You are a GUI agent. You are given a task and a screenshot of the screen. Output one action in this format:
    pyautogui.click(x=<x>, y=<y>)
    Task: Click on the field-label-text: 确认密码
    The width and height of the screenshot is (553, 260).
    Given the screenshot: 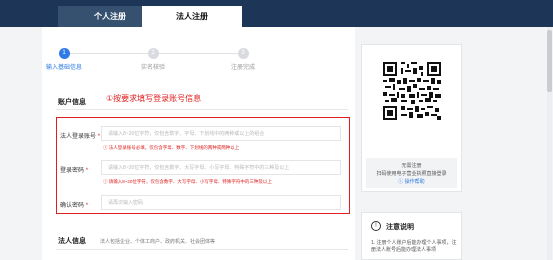 What is the action you would take?
    pyautogui.click(x=72, y=206)
    